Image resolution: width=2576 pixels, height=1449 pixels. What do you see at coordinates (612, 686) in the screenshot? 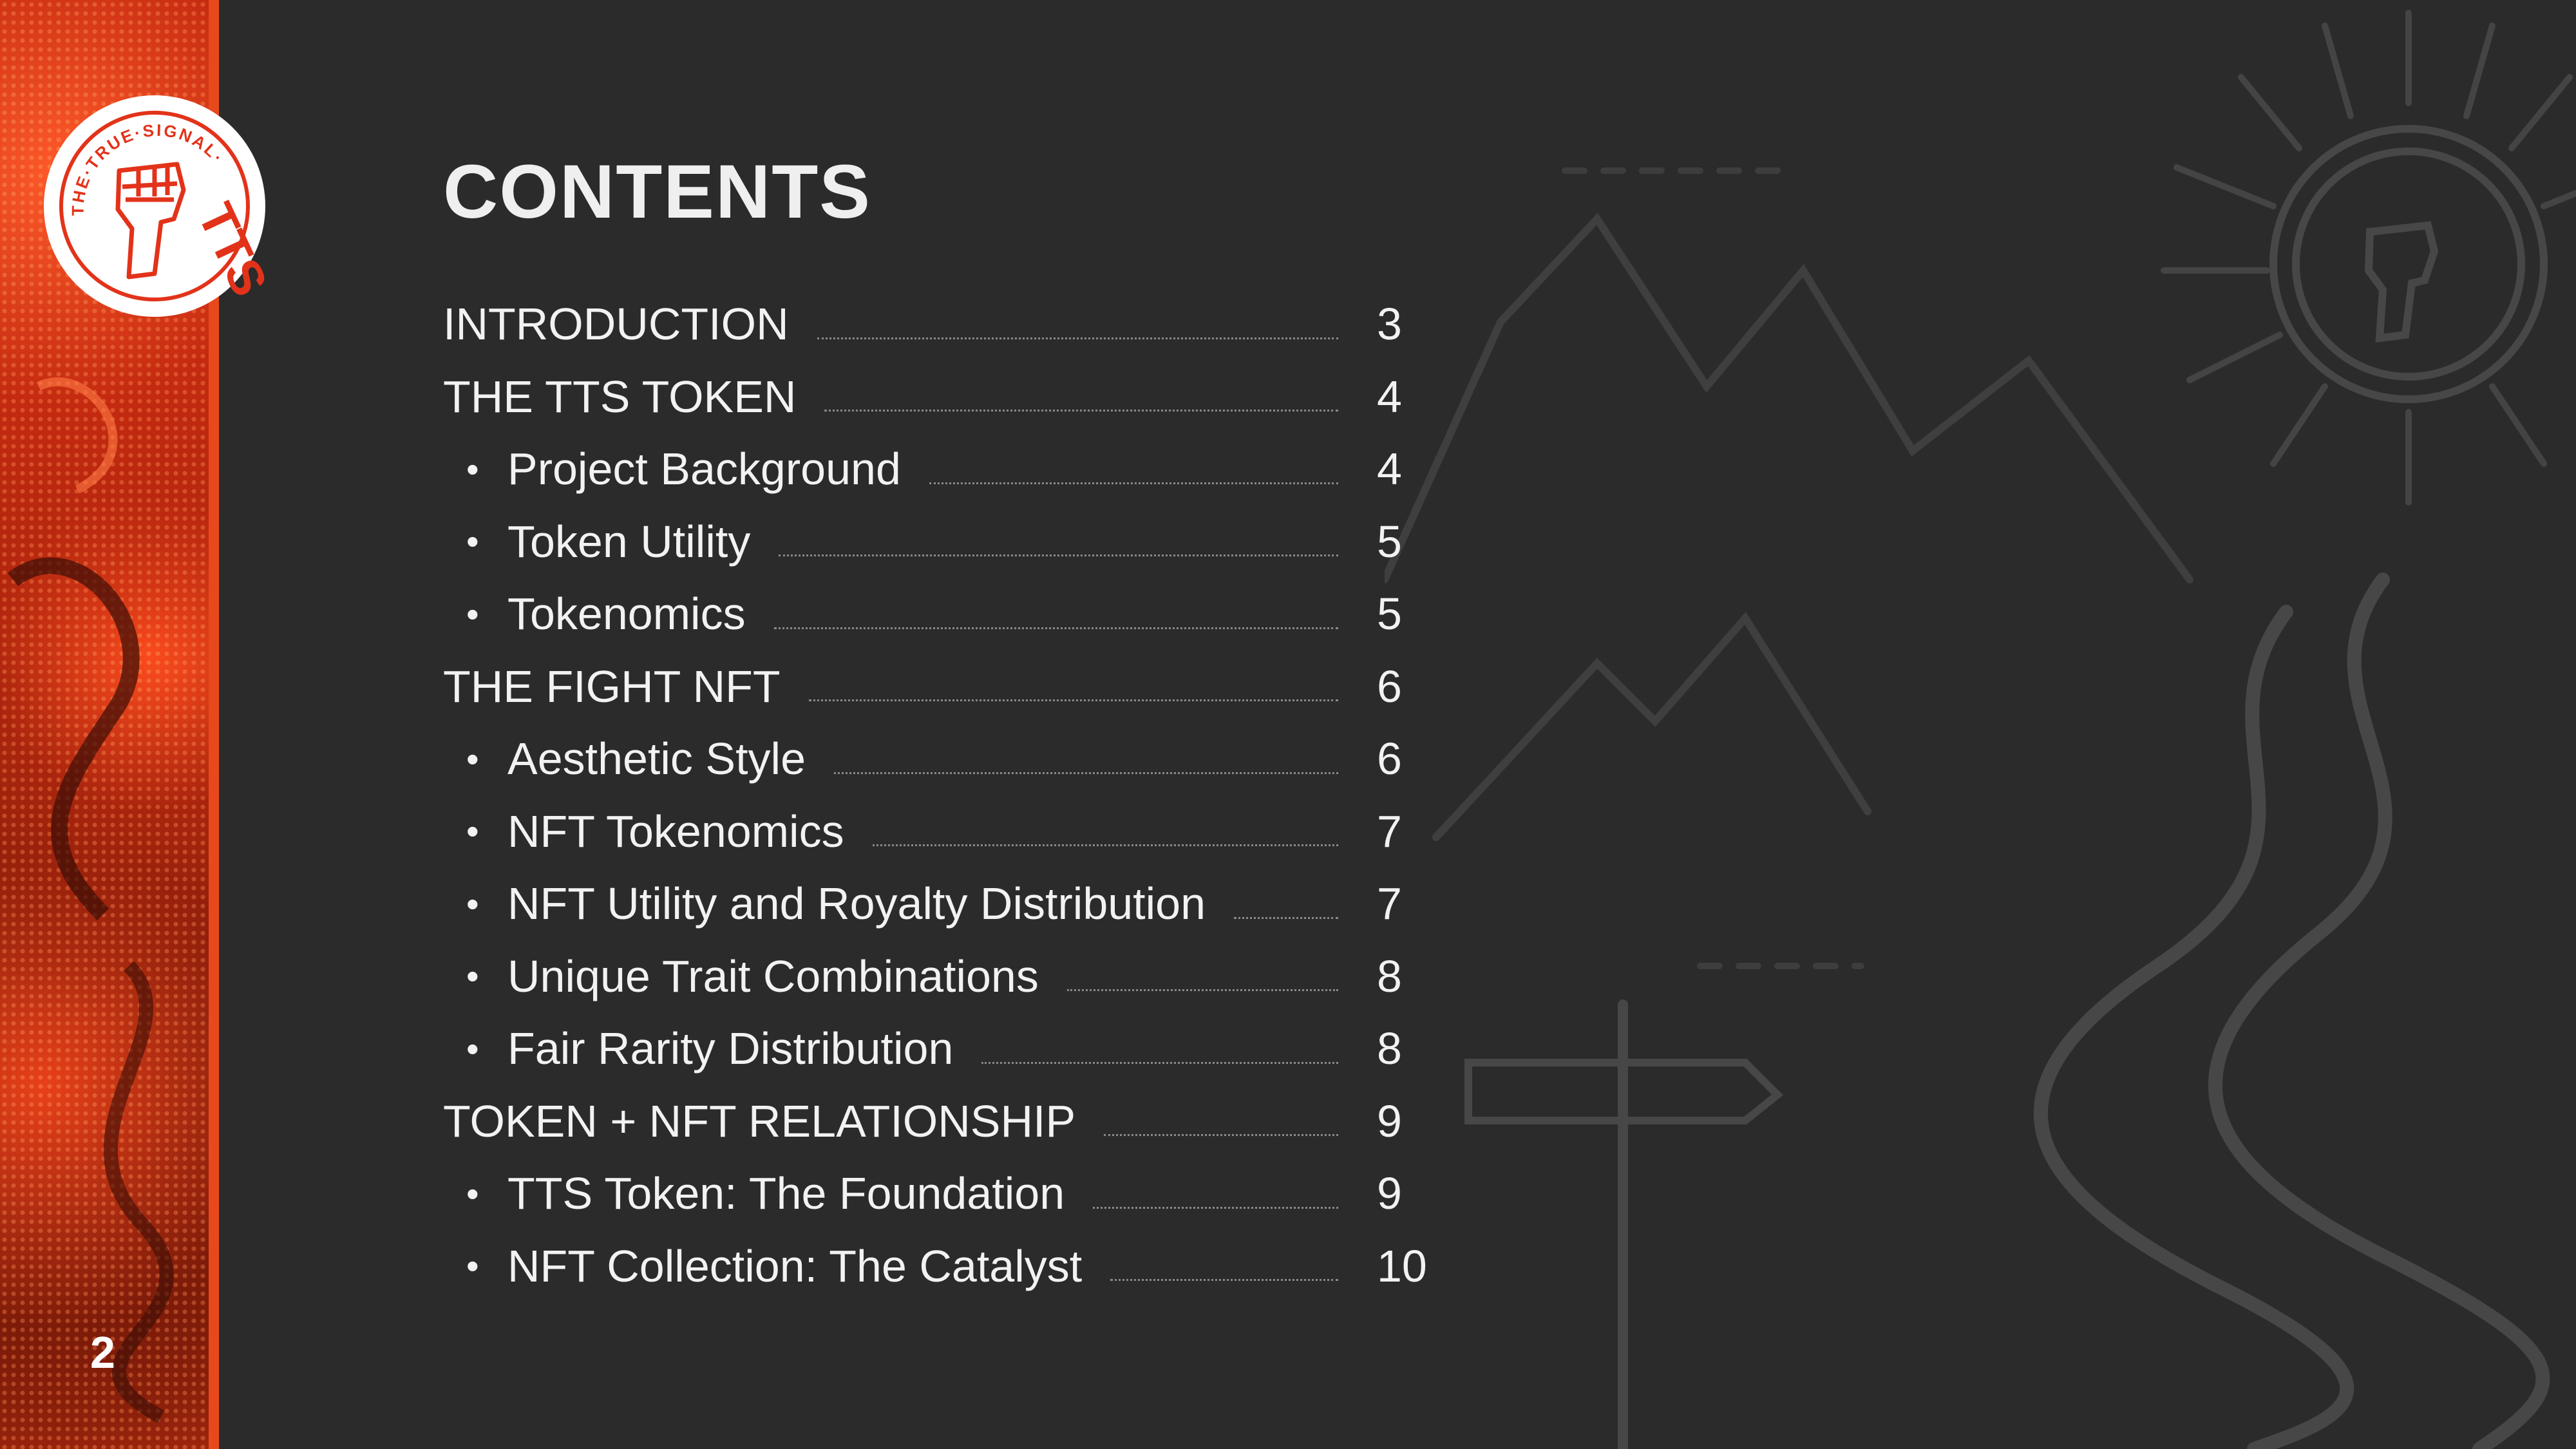
I see `toc-entry-label: THE FIGHT NFT` at bounding box center [612, 686].